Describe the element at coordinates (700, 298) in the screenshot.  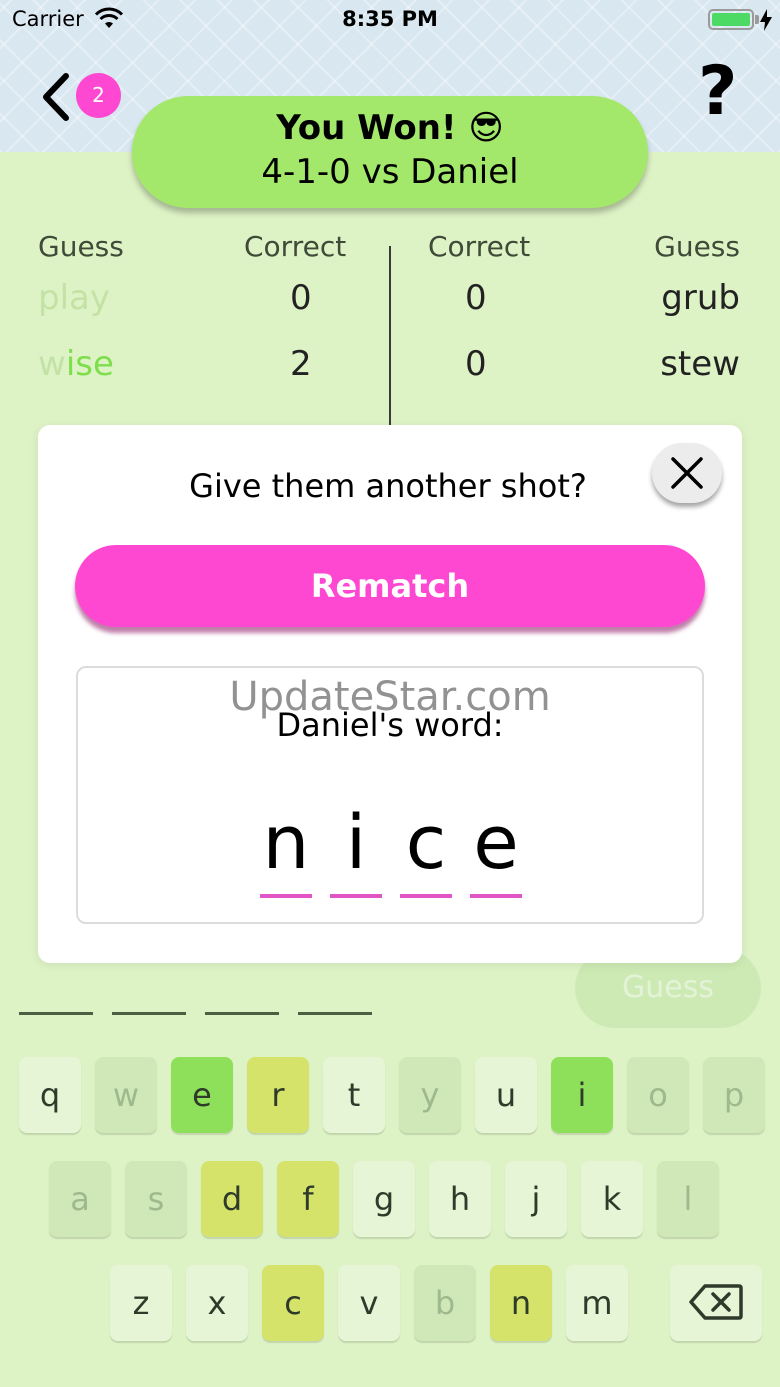
I see `right-guess-cell: grub` at that location.